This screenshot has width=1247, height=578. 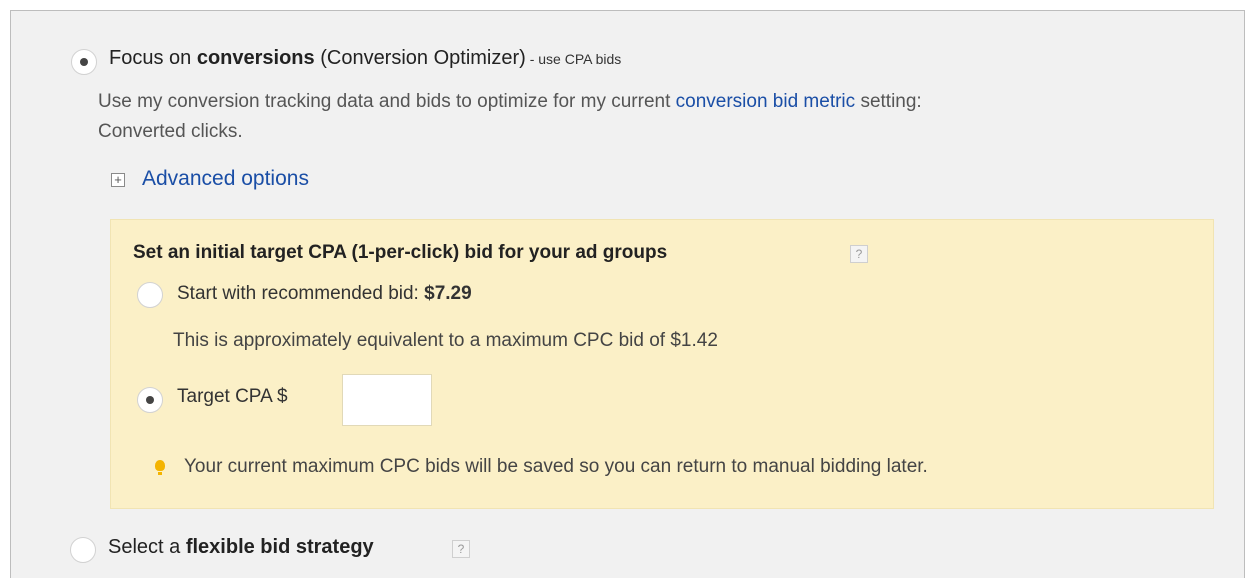 I want to click on target-cpa-radio, so click(x=150, y=400).